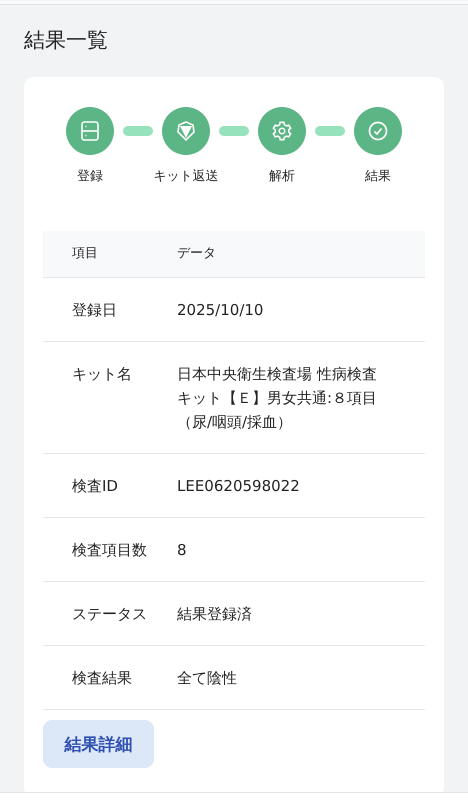 The image size is (468, 800). Describe the element at coordinates (282, 131) in the screenshot. I see `settings-icon` at that location.